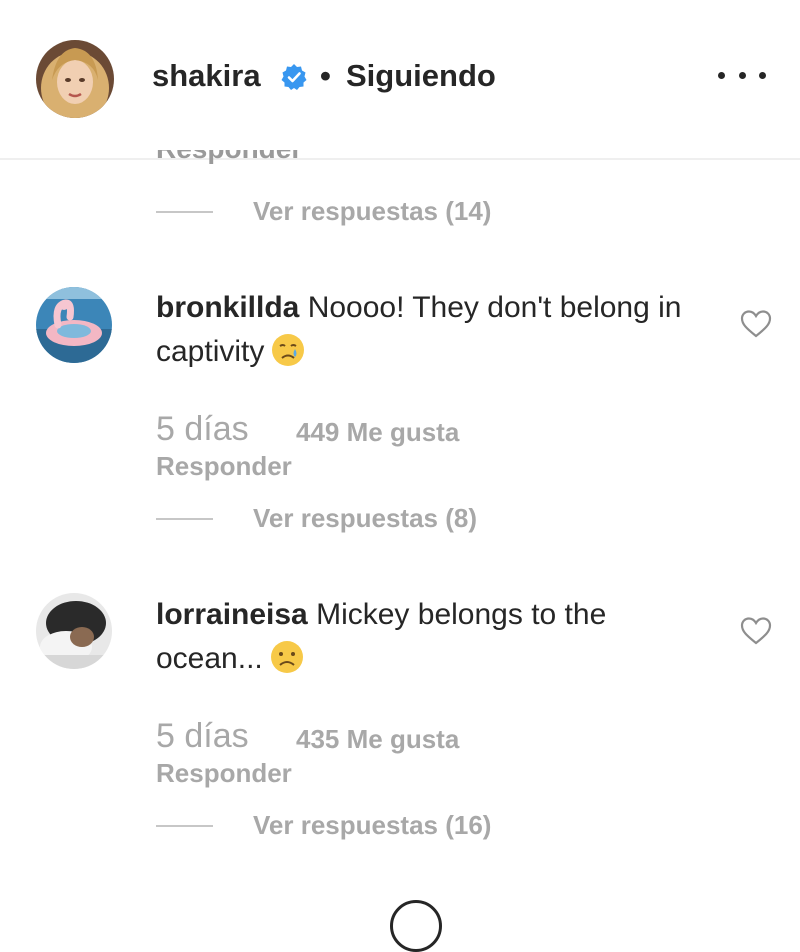  Describe the element at coordinates (294, 77) in the screenshot. I see `verified-badge-icon` at that location.